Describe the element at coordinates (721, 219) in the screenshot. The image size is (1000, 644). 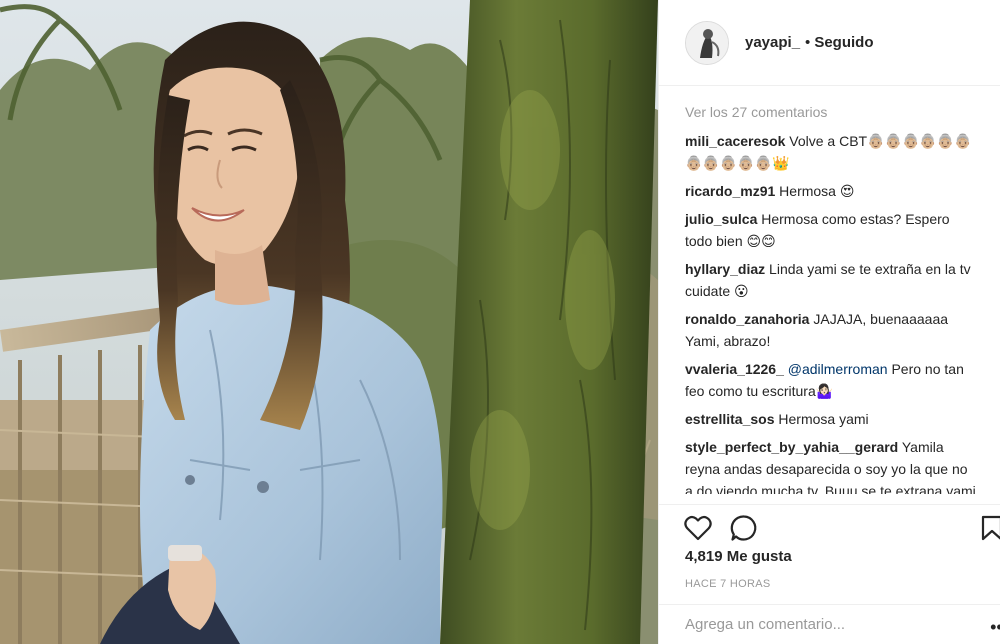
I see `comment-username: julio_sulca` at that location.